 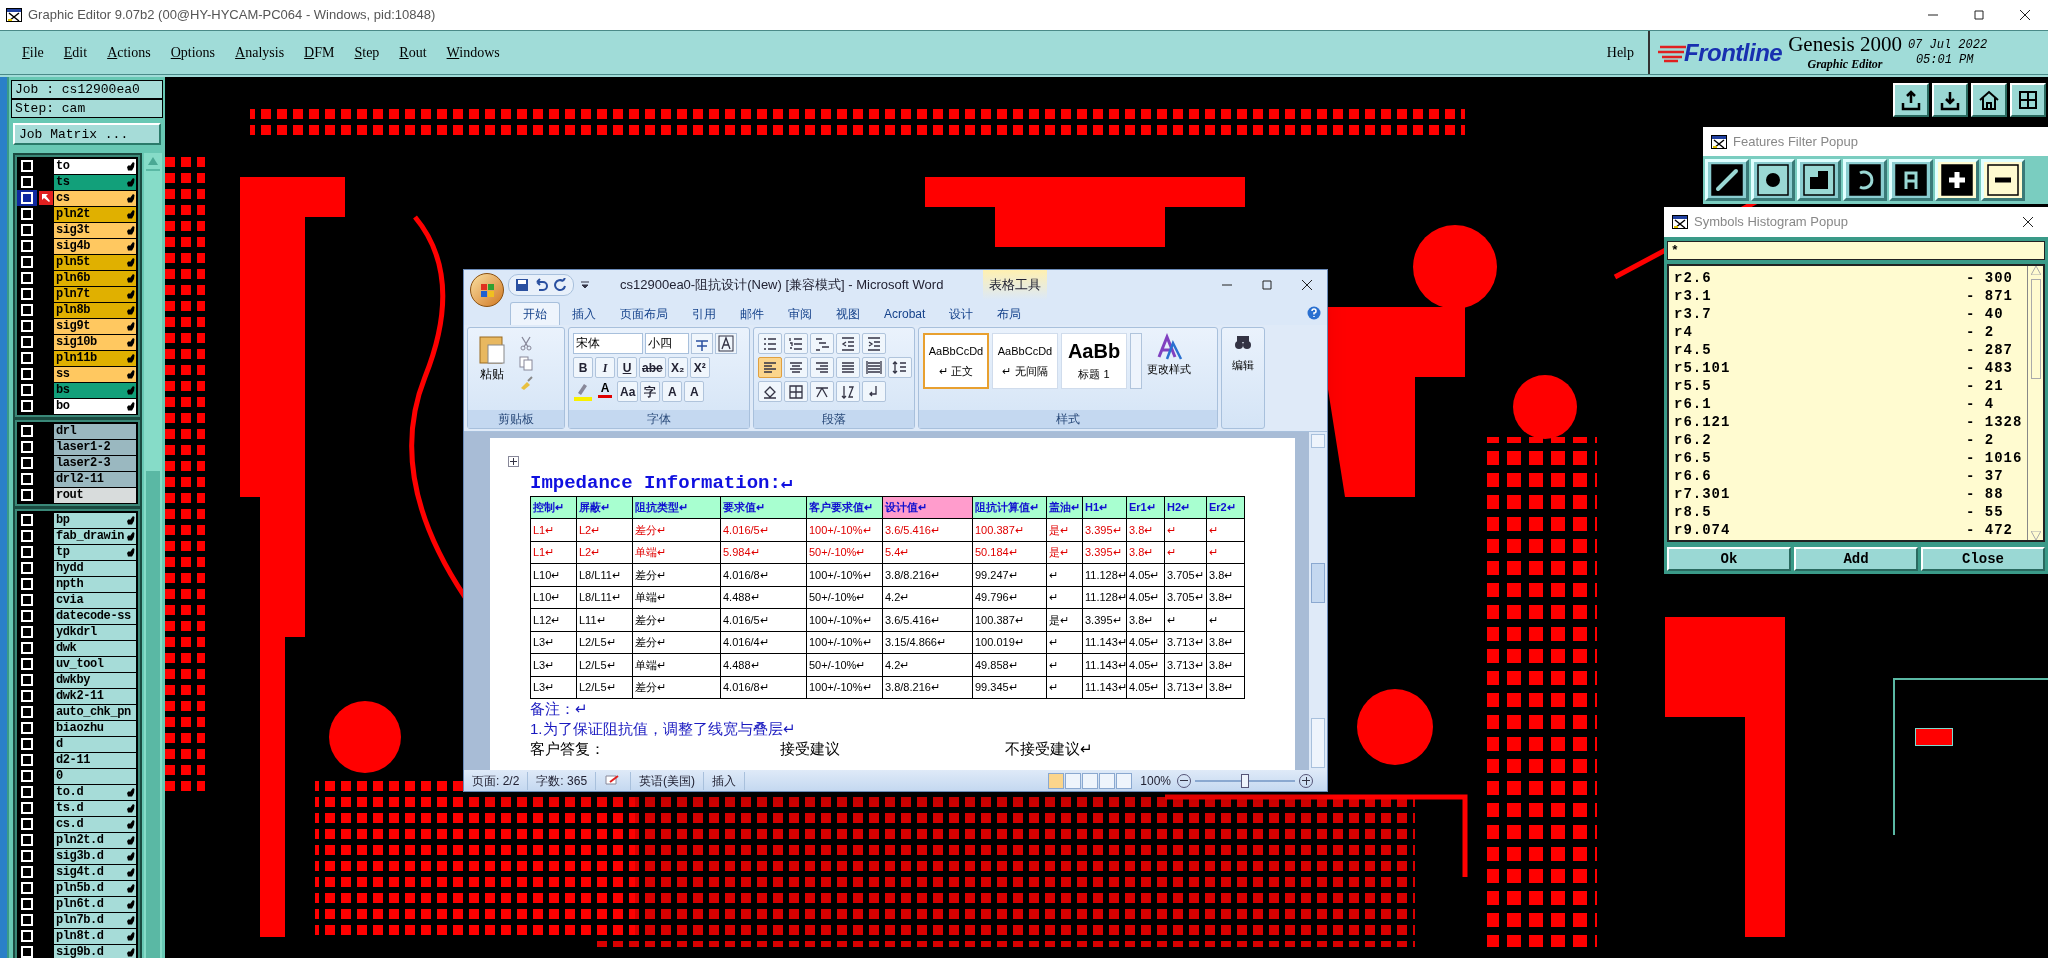 I want to click on popup-button: Add, so click(x=1856, y=559).